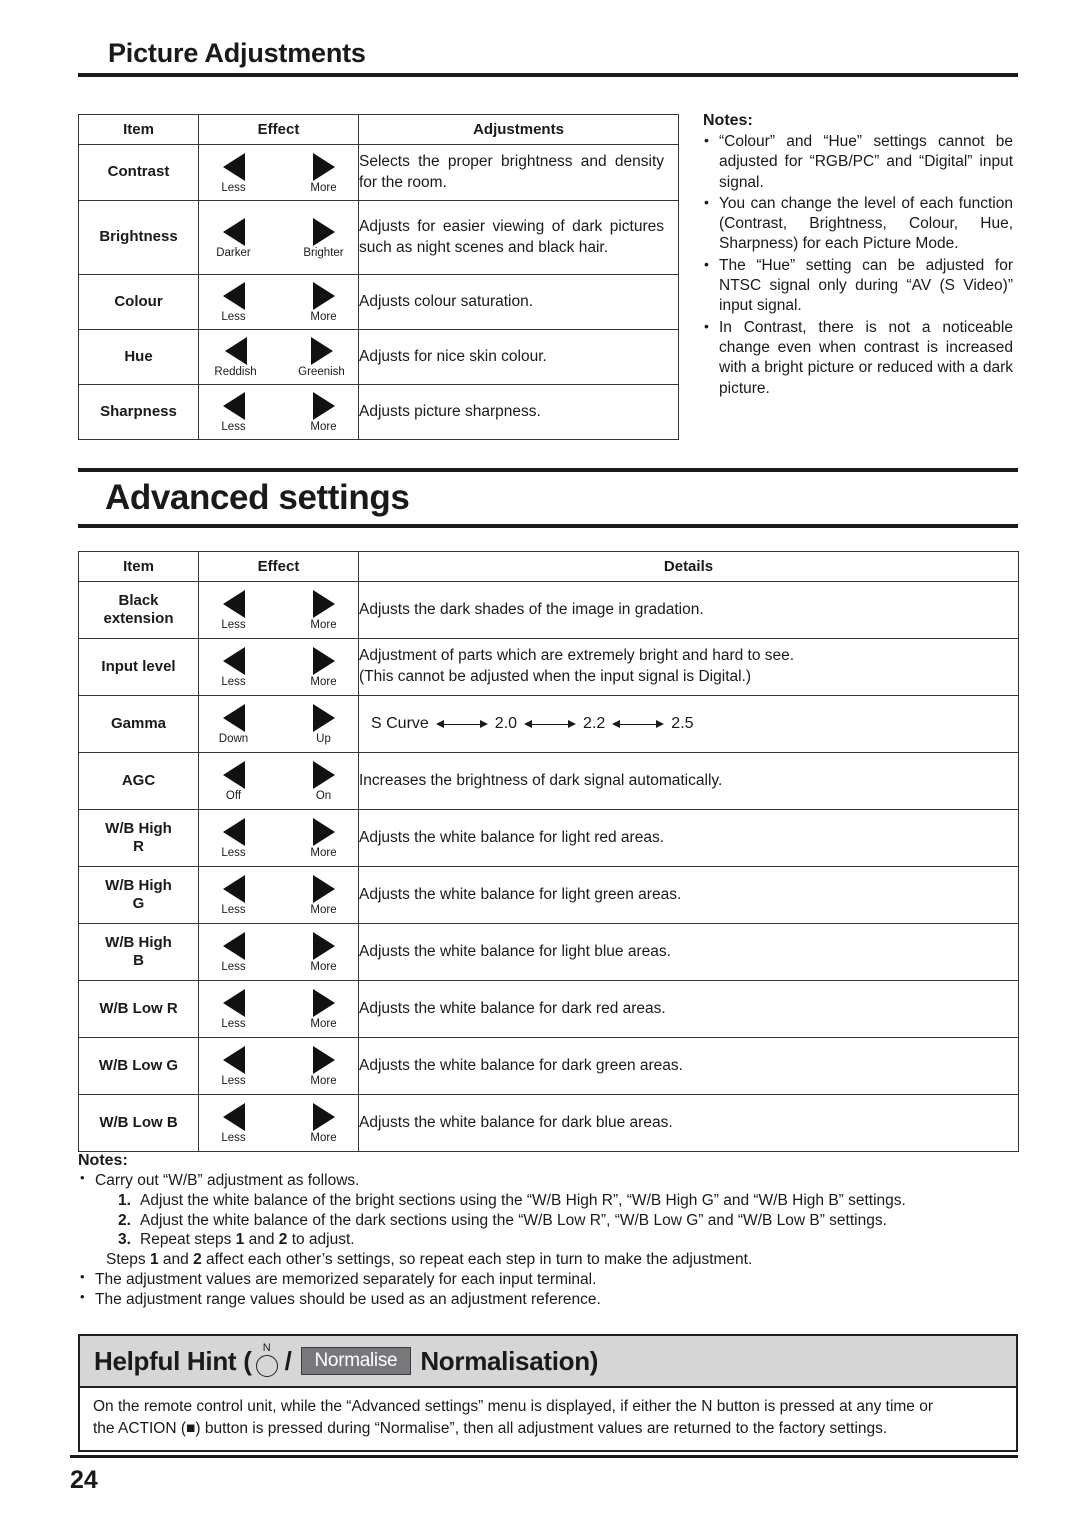  I want to click on increase-arrow-group: Up, so click(324, 725).